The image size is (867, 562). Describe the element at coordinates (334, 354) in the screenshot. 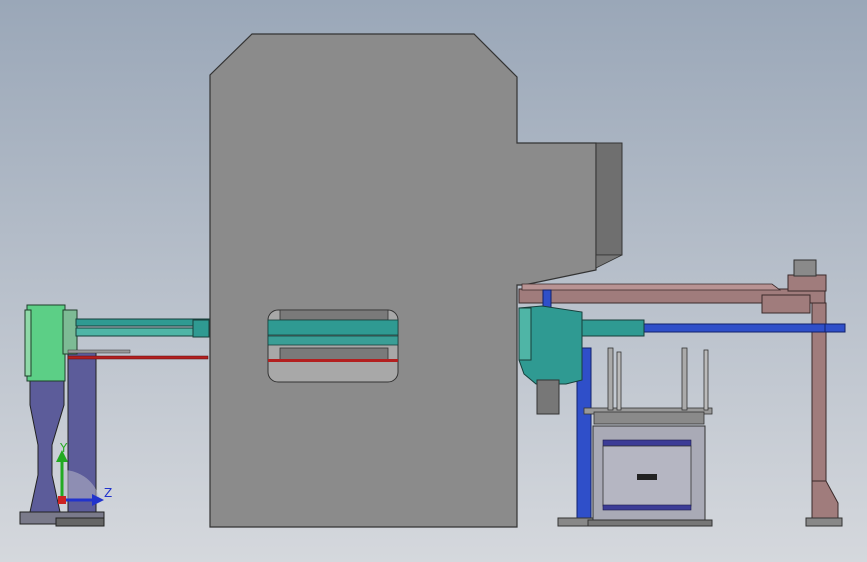

I see `lower-die` at that location.